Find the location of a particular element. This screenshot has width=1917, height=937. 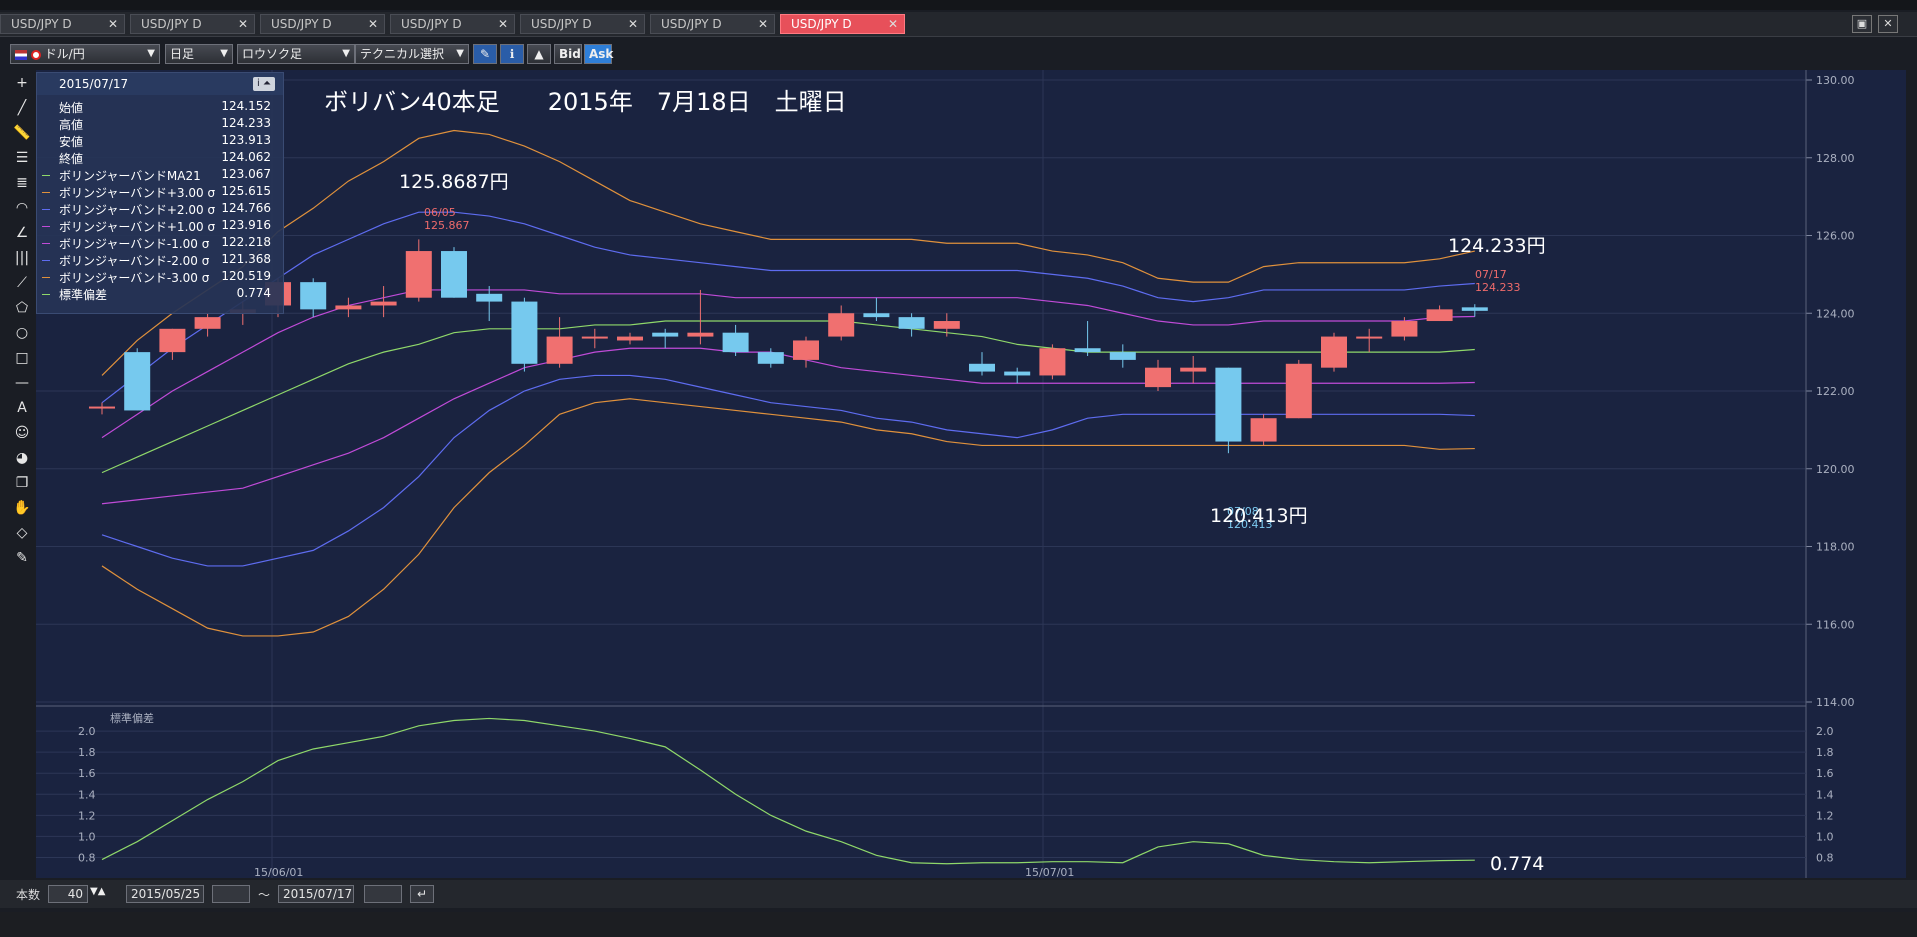

info-row-name: ボリンジャーバンド+3.00 σ is located at coordinates (137, 193).